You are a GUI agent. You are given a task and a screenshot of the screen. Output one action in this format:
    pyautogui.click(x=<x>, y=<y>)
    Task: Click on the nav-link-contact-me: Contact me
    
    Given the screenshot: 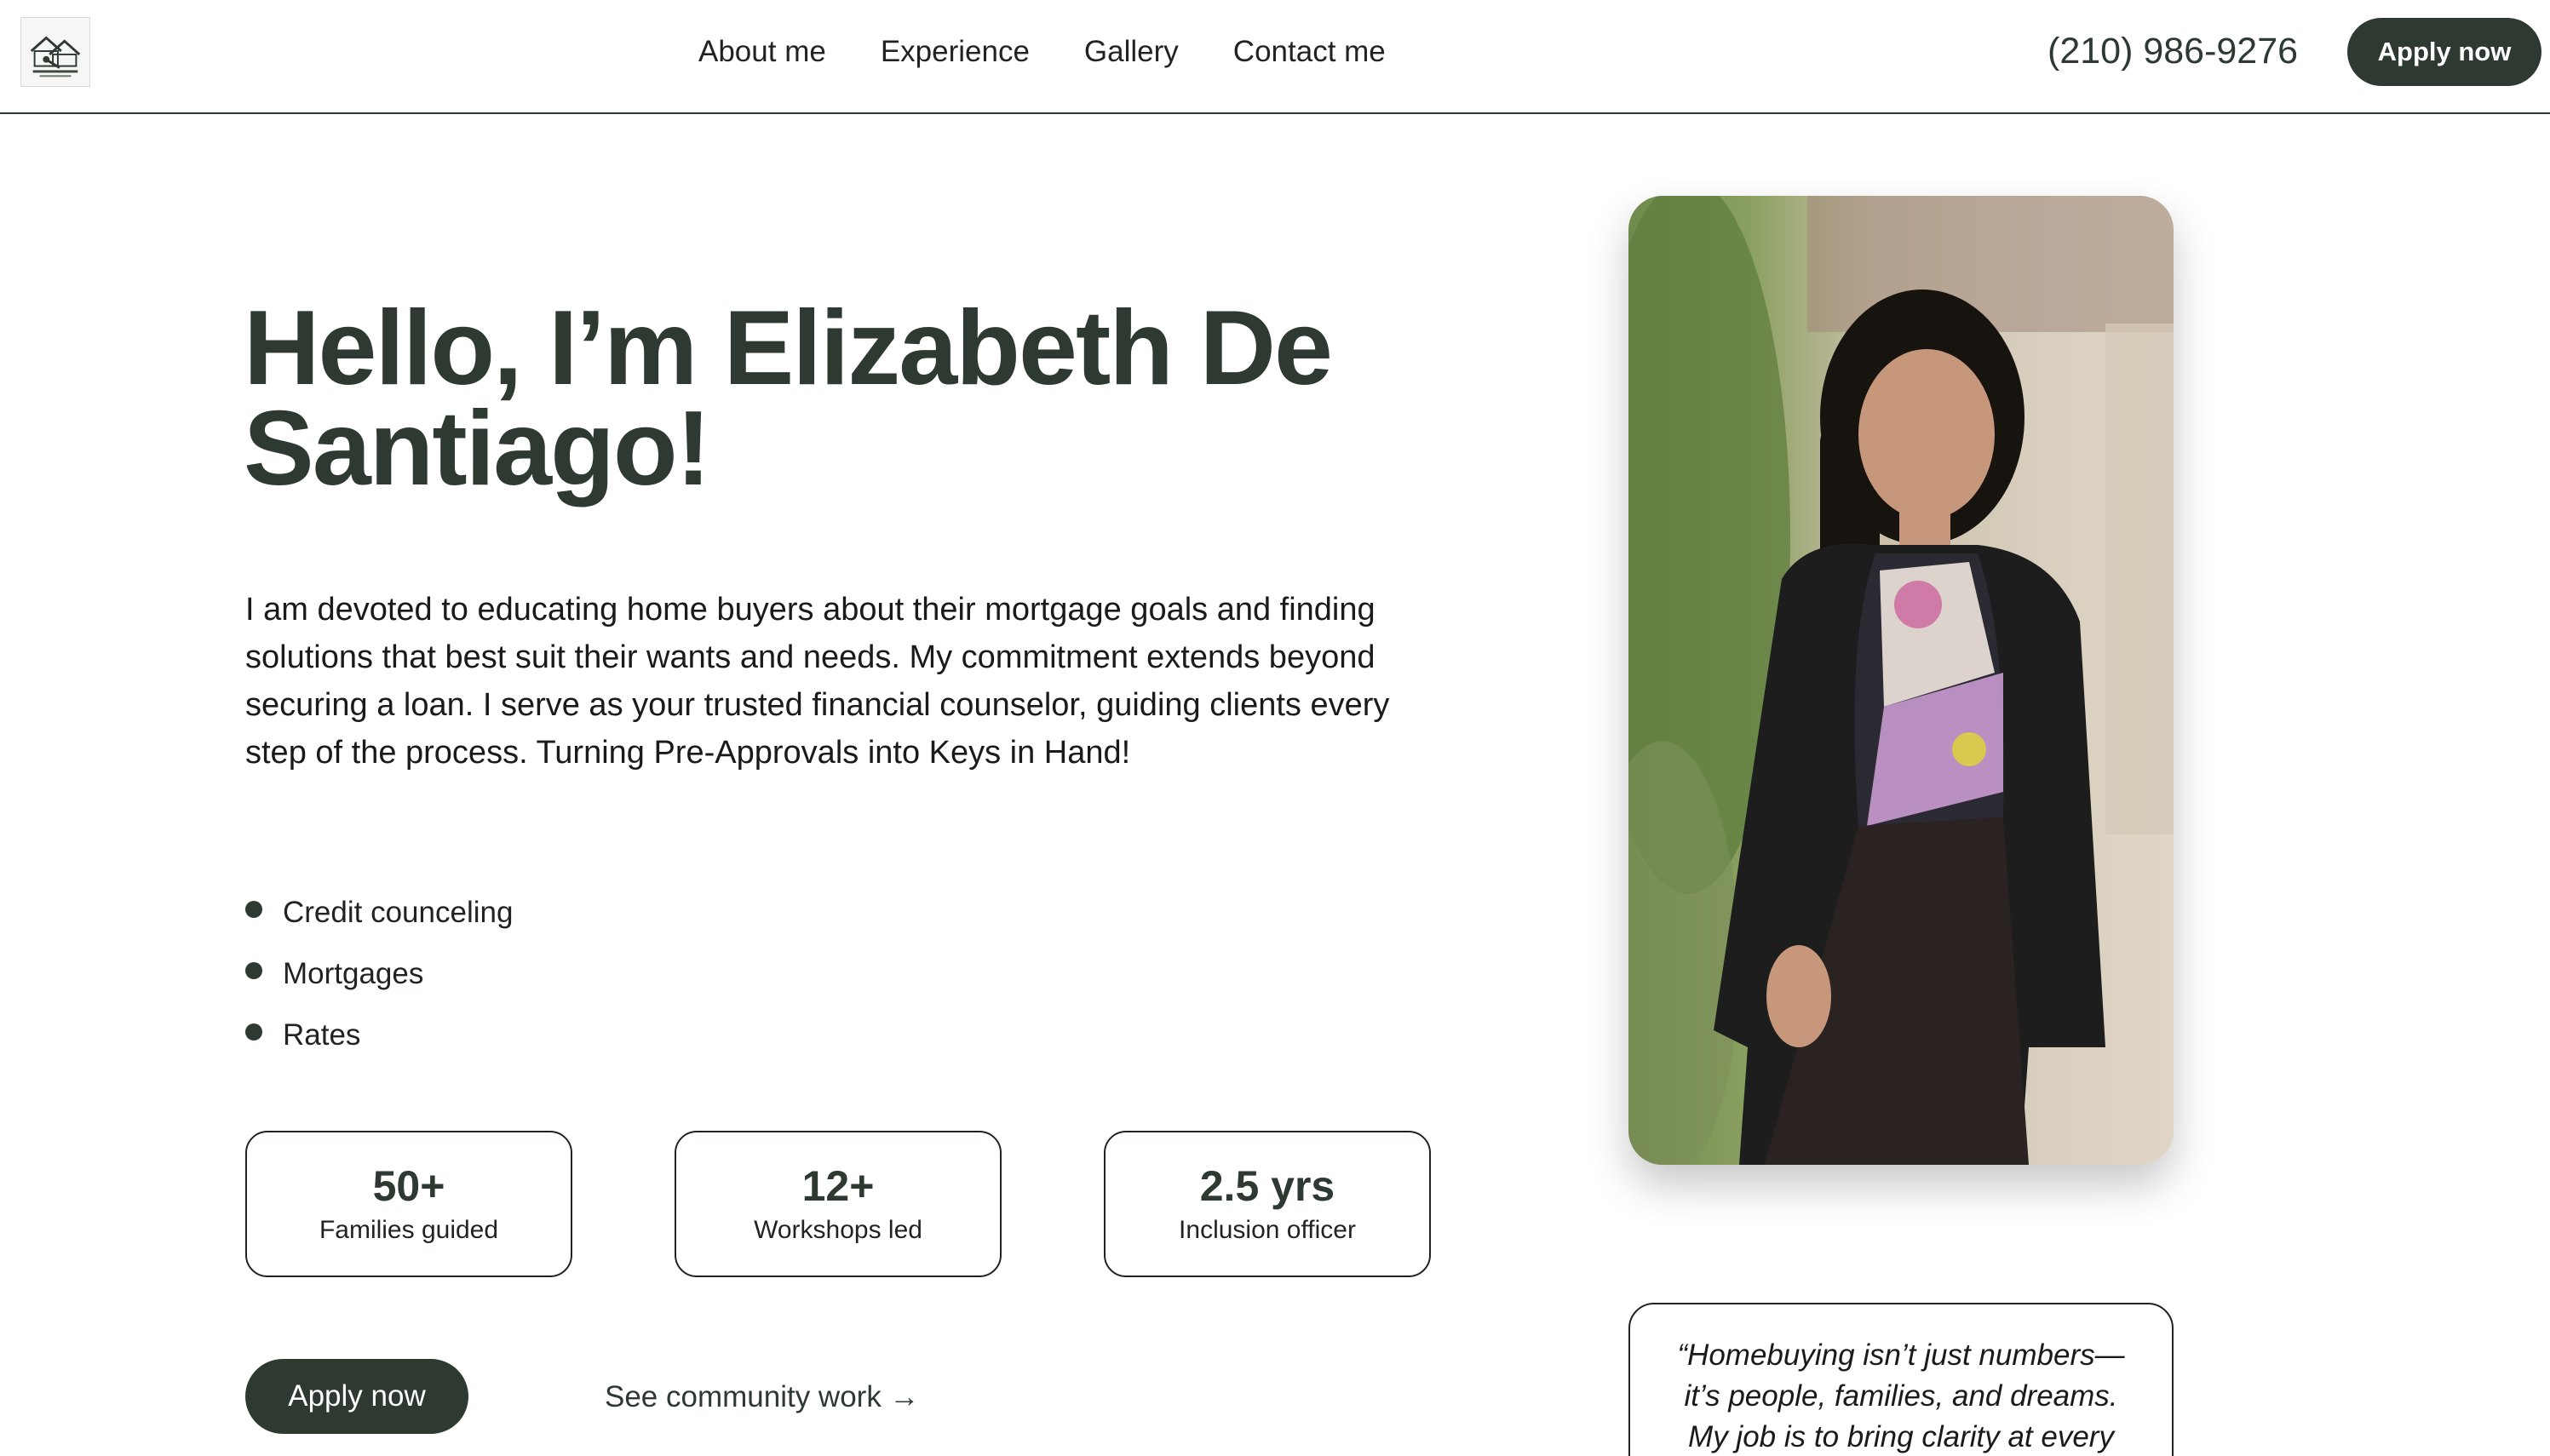 What is the action you would take?
    pyautogui.click(x=1309, y=52)
    